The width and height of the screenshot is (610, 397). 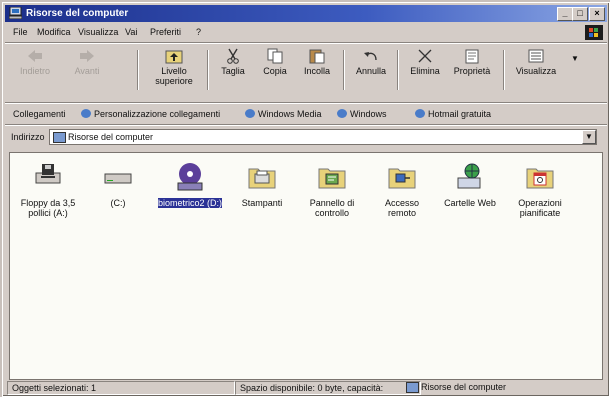 I want to click on item-label: Stampanti, so click(x=262, y=203).